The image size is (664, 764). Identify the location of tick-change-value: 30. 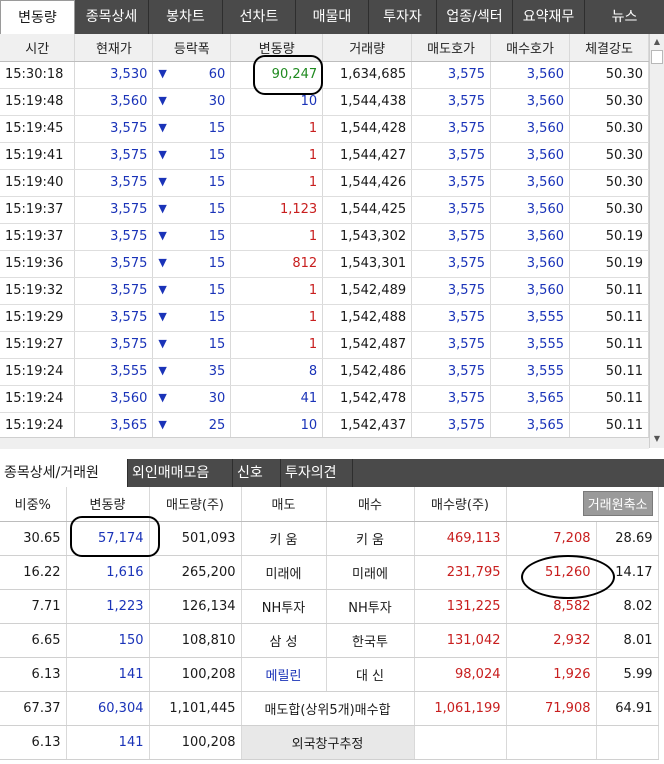
(217, 101).